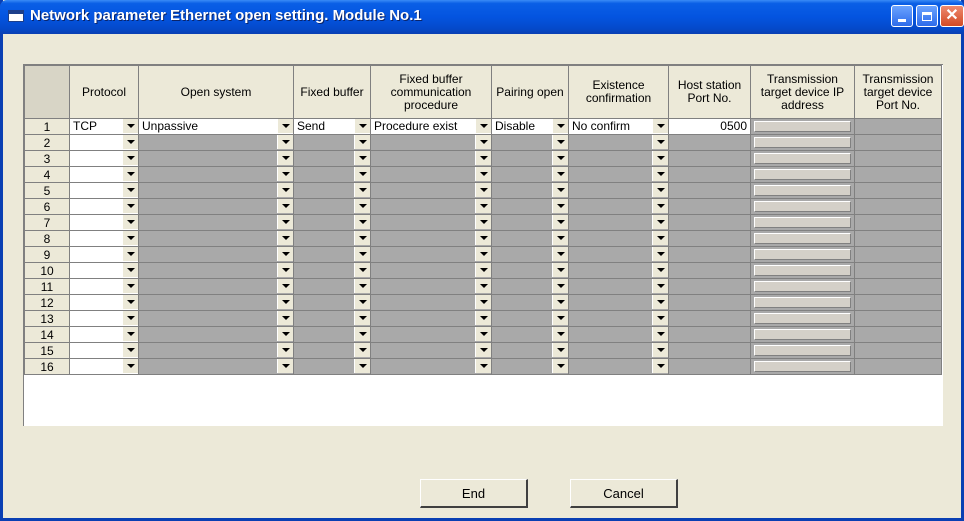 The width and height of the screenshot is (964, 521). Describe the element at coordinates (104, 126) in the screenshot. I see `protocol-select: TCP` at that location.